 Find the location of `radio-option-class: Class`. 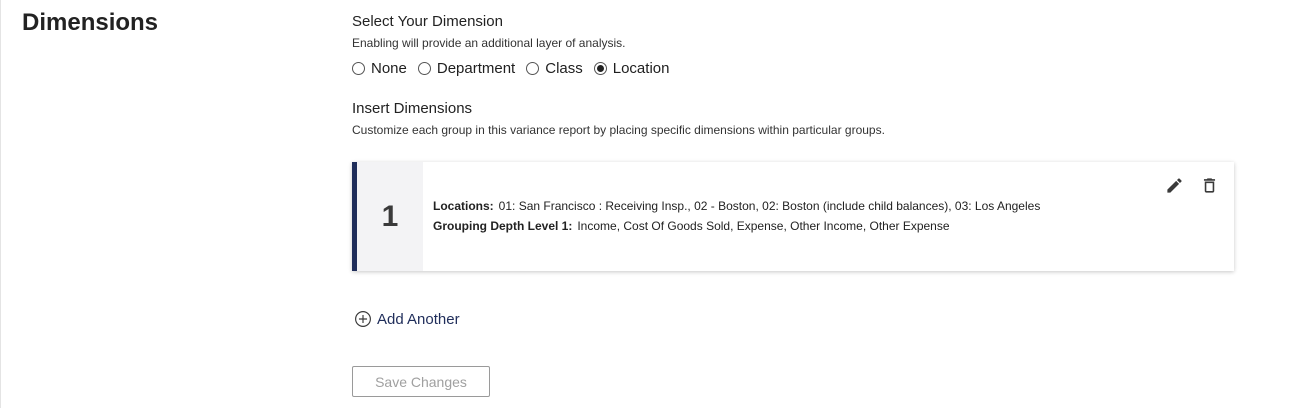

radio-option-class: Class is located at coordinates (554, 68).